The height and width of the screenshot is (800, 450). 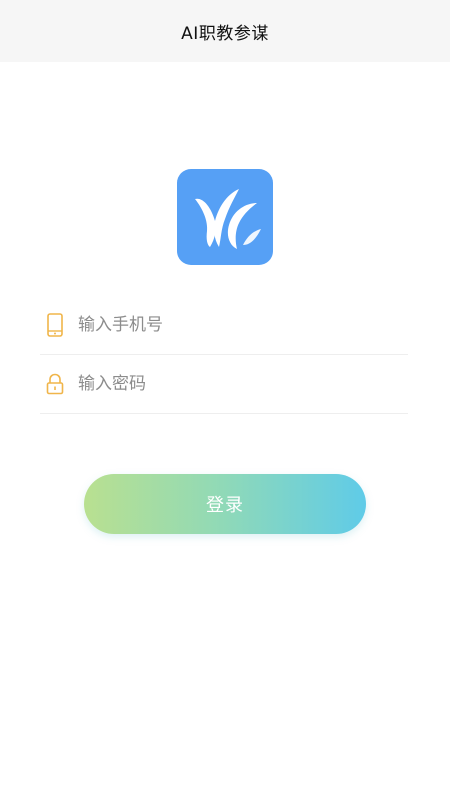 I want to click on navigation-bar: AI职教参谋, so click(x=225, y=31).